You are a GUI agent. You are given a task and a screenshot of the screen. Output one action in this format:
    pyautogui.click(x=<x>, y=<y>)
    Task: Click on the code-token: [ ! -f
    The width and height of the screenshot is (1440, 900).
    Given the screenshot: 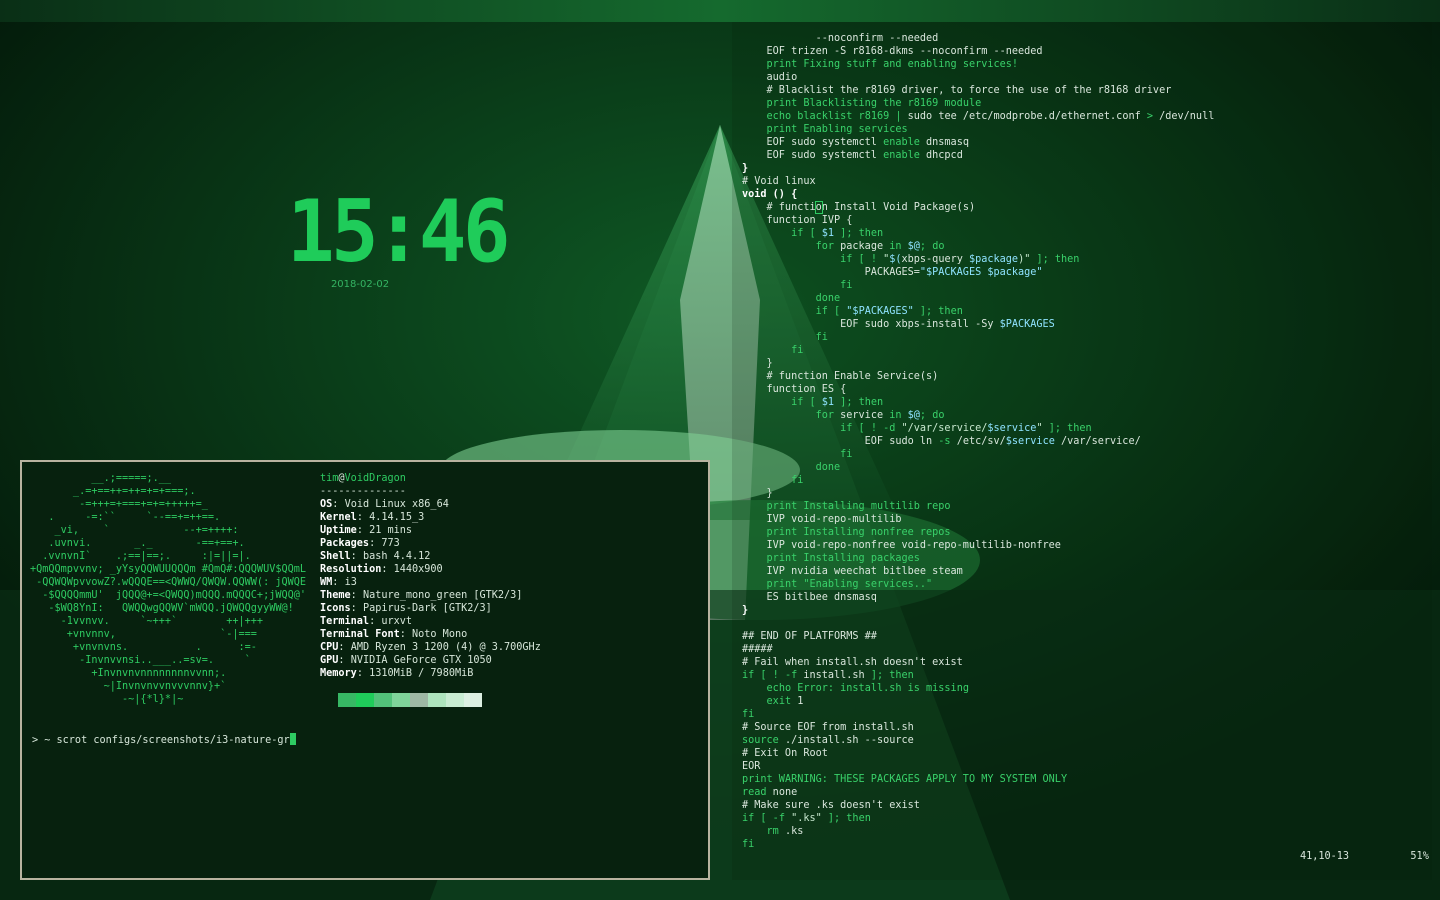 What is the action you would take?
    pyautogui.click(x=779, y=675)
    